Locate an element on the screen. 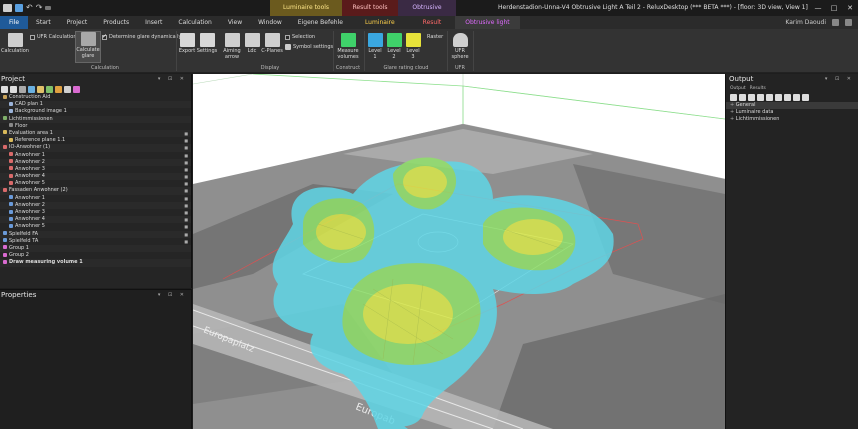  collapse-icon is located at coordinates (22, 89).